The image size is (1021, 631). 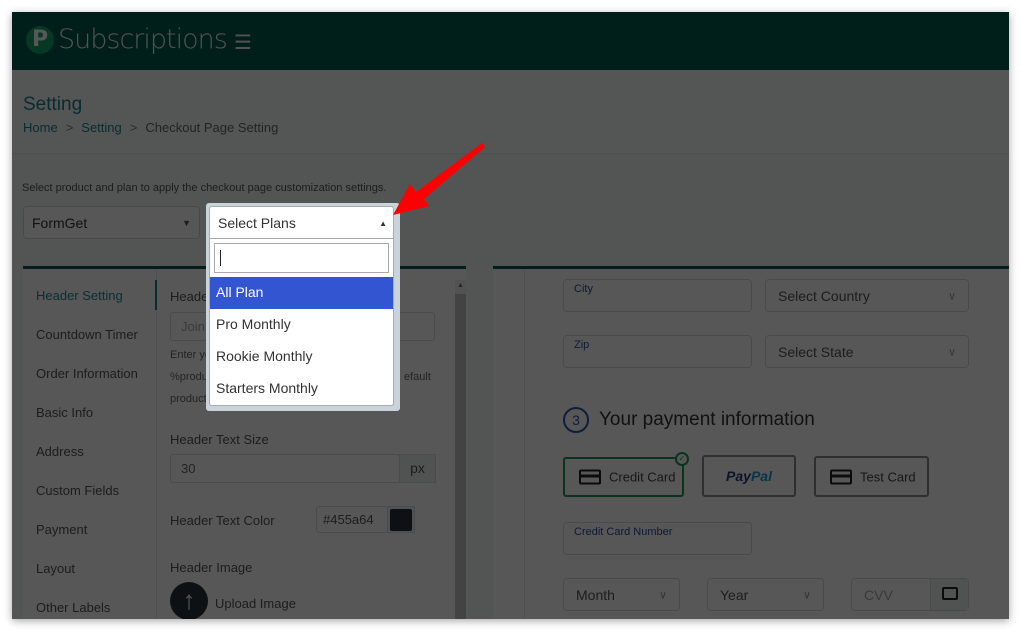 I want to click on arrow-shape, so click(x=439, y=179).